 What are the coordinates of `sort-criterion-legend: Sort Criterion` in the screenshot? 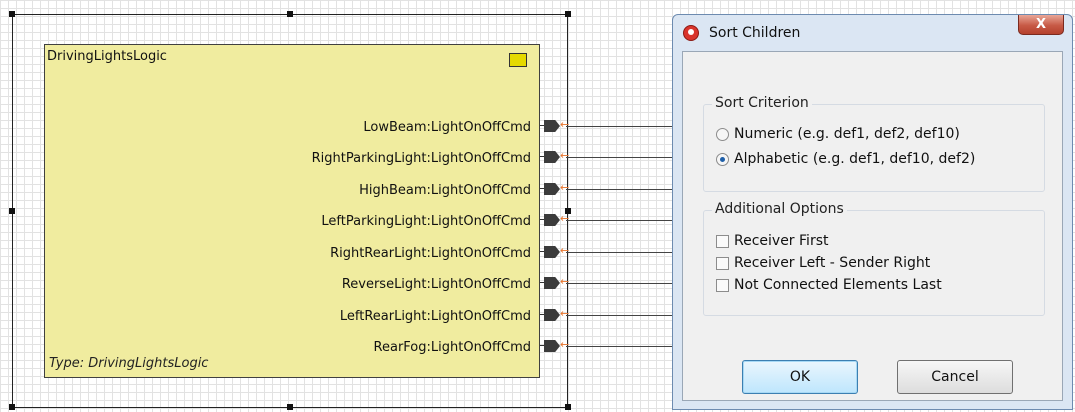 It's located at (762, 103).